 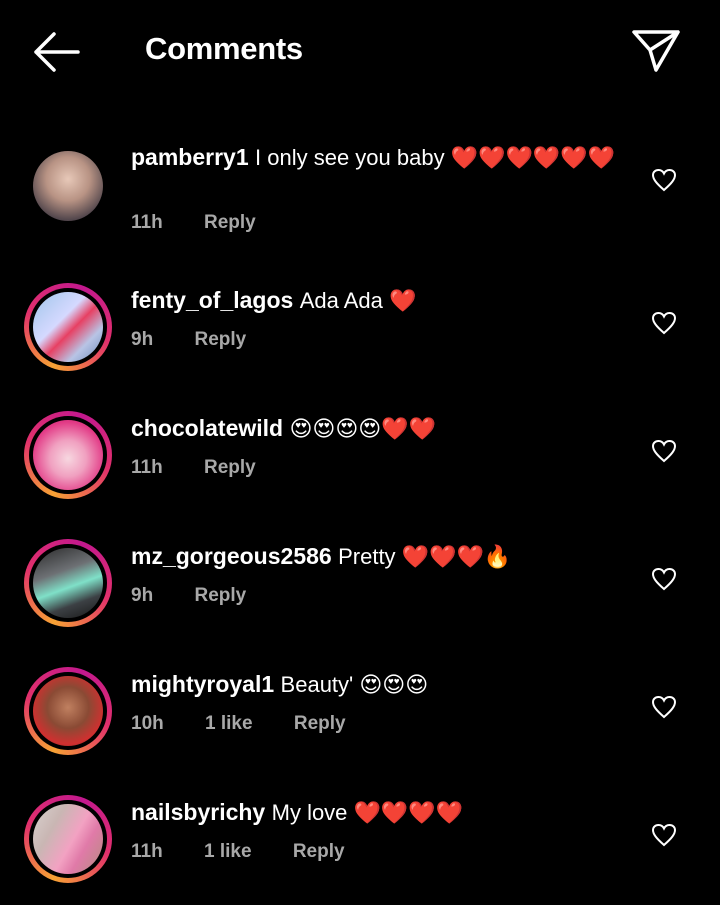 What do you see at coordinates (363, 428) in the screenshot?
I see `comment-body: 😍😍😍😍❤️❤️` at bounding box center [363, 428].